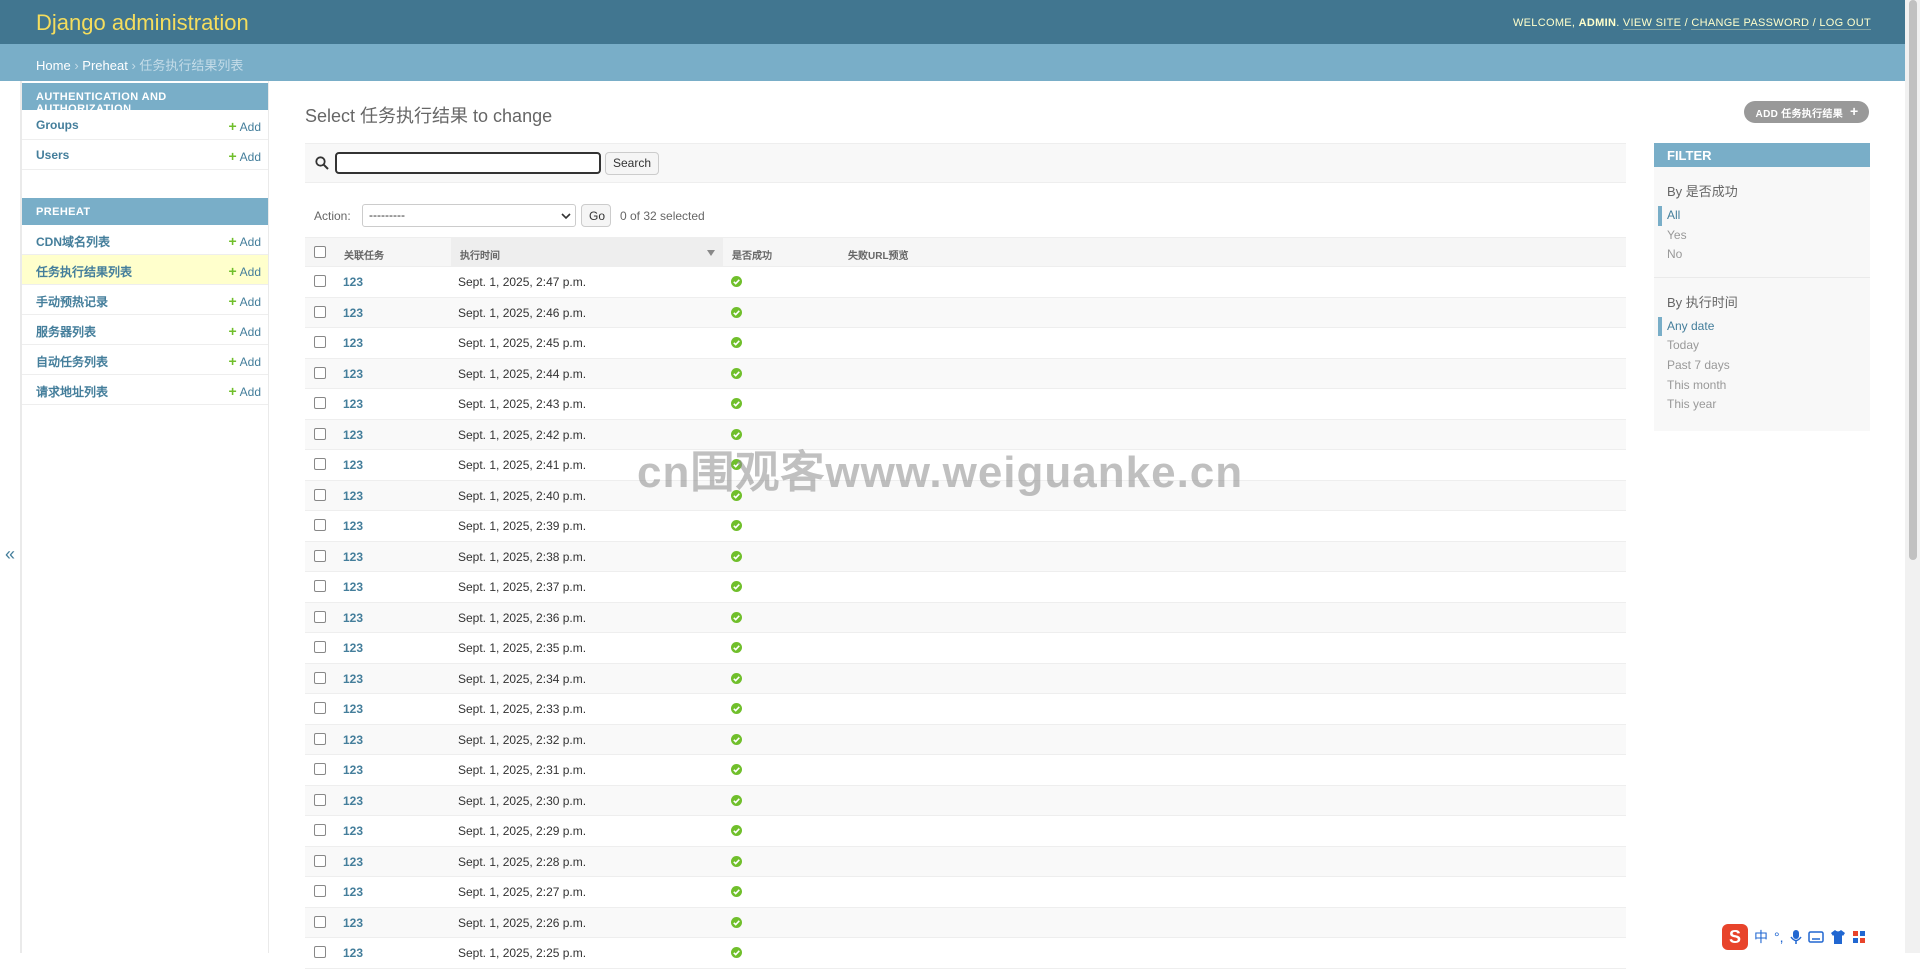 The image size is (1920, 969). Describe the element at coordinates (1806, 112) in the screenshot. I see `add-task-result-button: ADD 任务执行结果 +` at that location.